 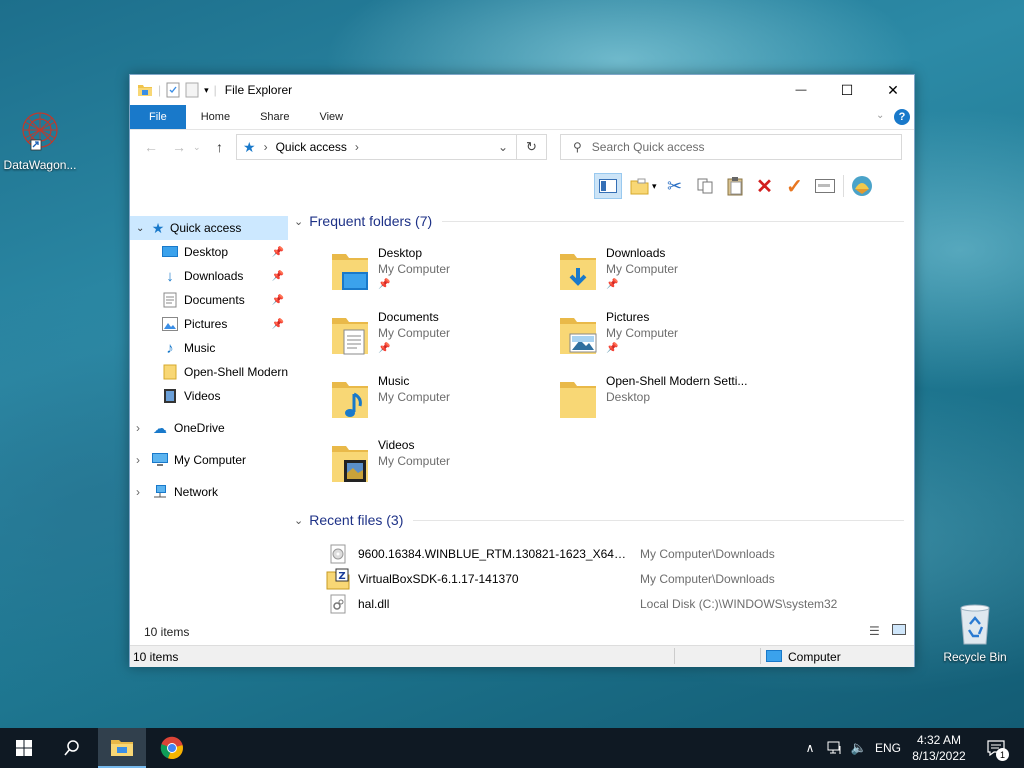 What do you see at coordinates (122, 748) in the screenshot?
I see `taskbar-file-explorer` at bounding box center [122, 748].